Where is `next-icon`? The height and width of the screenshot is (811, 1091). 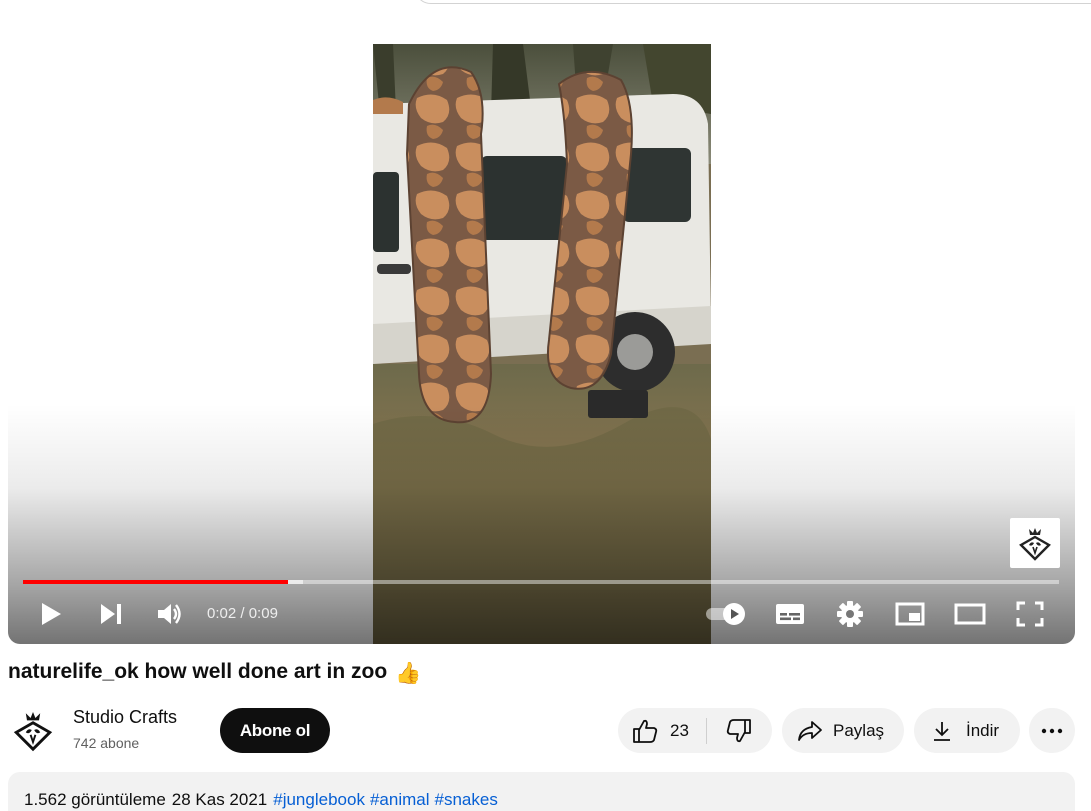
next-icon is located at coordinates (111, 614).